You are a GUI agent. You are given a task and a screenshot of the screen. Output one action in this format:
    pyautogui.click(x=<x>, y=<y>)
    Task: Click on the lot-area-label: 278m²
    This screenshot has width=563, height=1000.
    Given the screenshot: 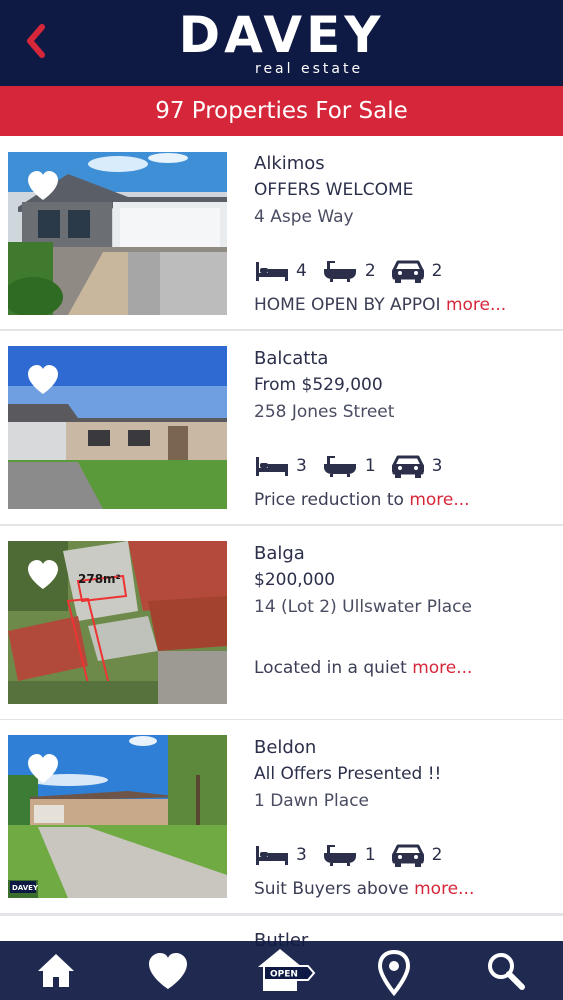 What is the action you would take?
    pyautogui.click(x=99, y=579)
    